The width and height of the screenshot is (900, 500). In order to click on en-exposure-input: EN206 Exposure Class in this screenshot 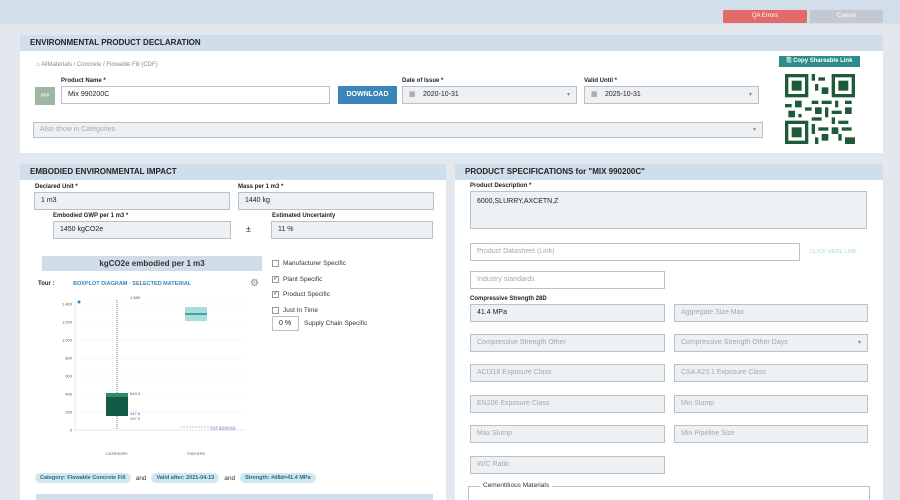, I will do `click(567, 404)`.